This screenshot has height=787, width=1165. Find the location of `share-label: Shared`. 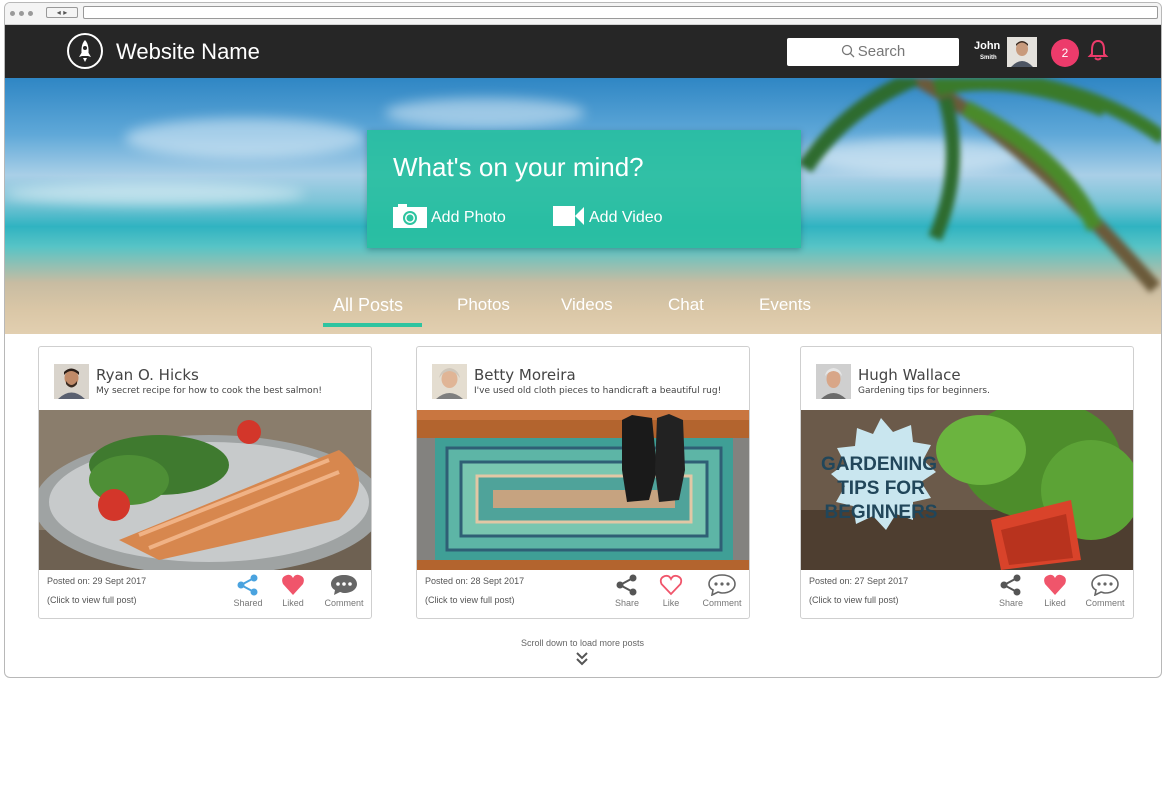

share-label: Shared is located at coordinates (248, 603).